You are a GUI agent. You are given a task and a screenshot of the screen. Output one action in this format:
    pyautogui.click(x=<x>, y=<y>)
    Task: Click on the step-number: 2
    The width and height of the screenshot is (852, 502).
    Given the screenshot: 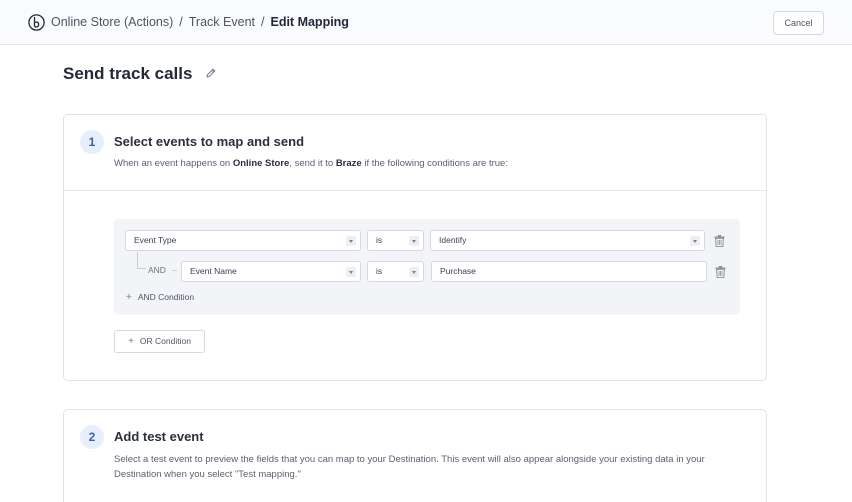 What is the action you would take?
    pyautogui.click(x=92, y=437)
    